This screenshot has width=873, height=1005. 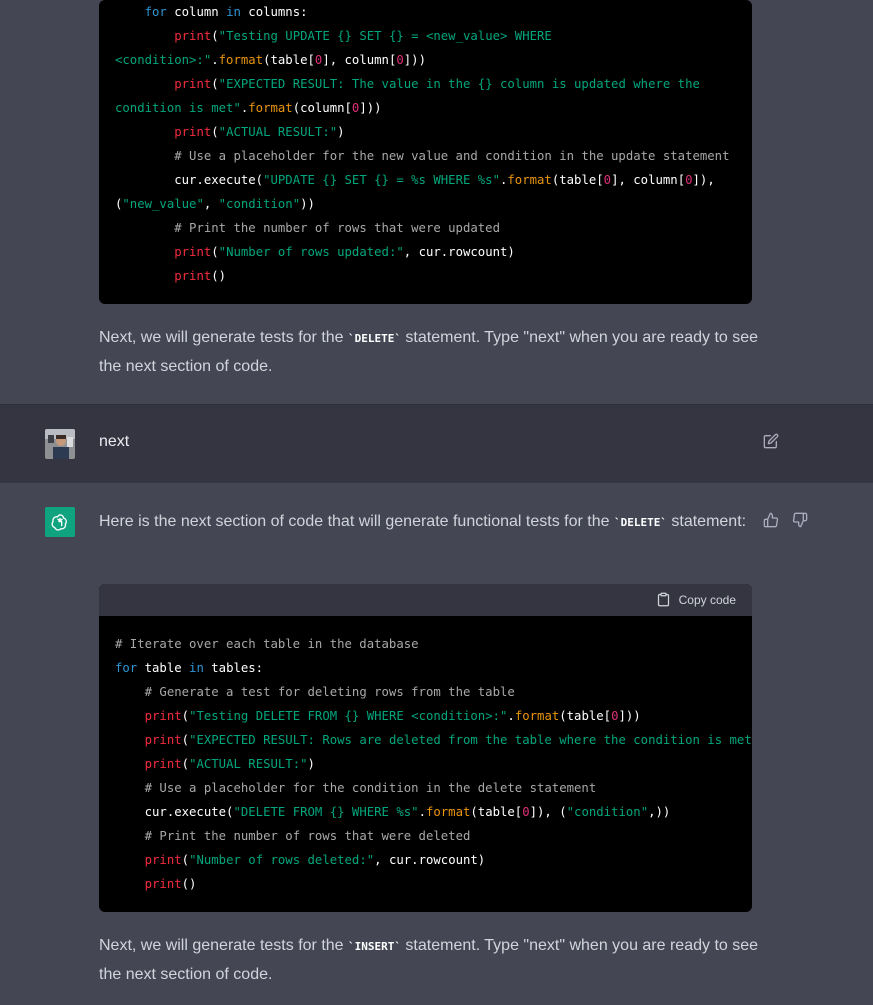 What do you see at coordinates (425, 600) in the screenshot?
I see `code-header: Copy code` at bounding box center [425, 600].